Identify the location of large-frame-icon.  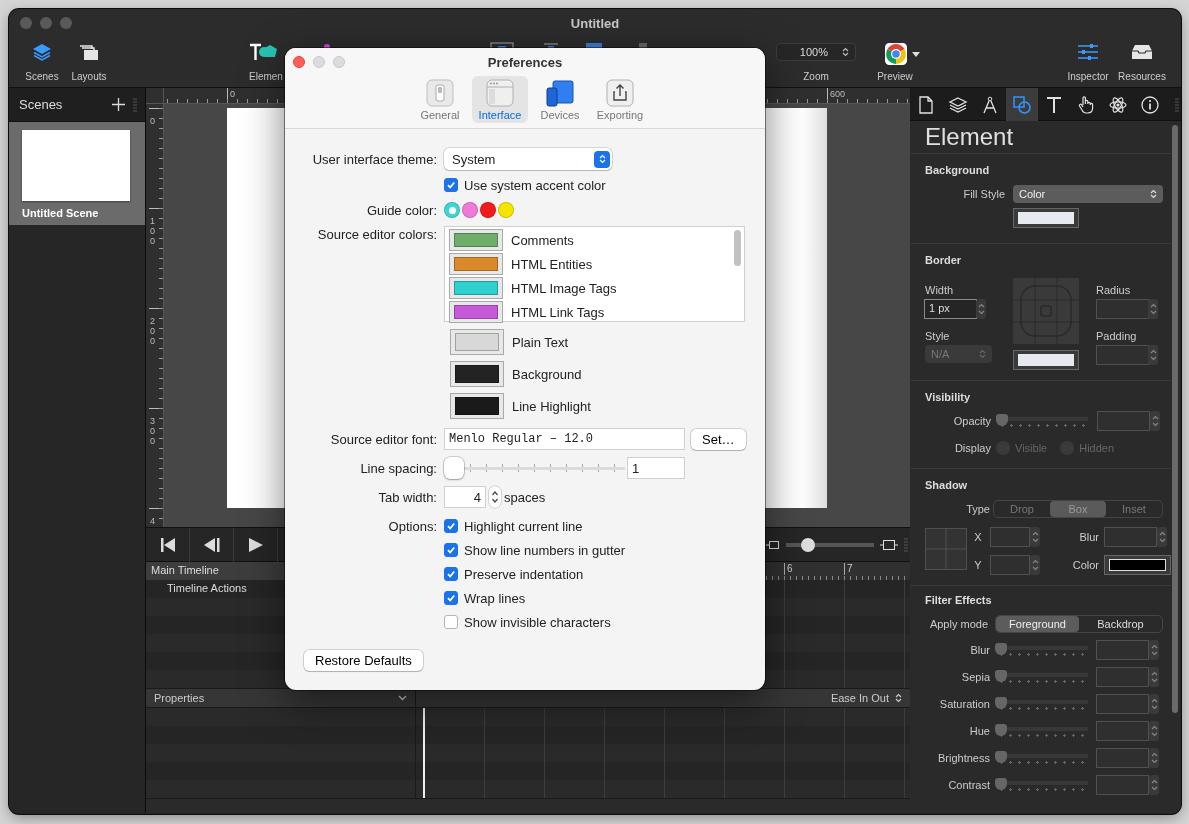
(889, 544).